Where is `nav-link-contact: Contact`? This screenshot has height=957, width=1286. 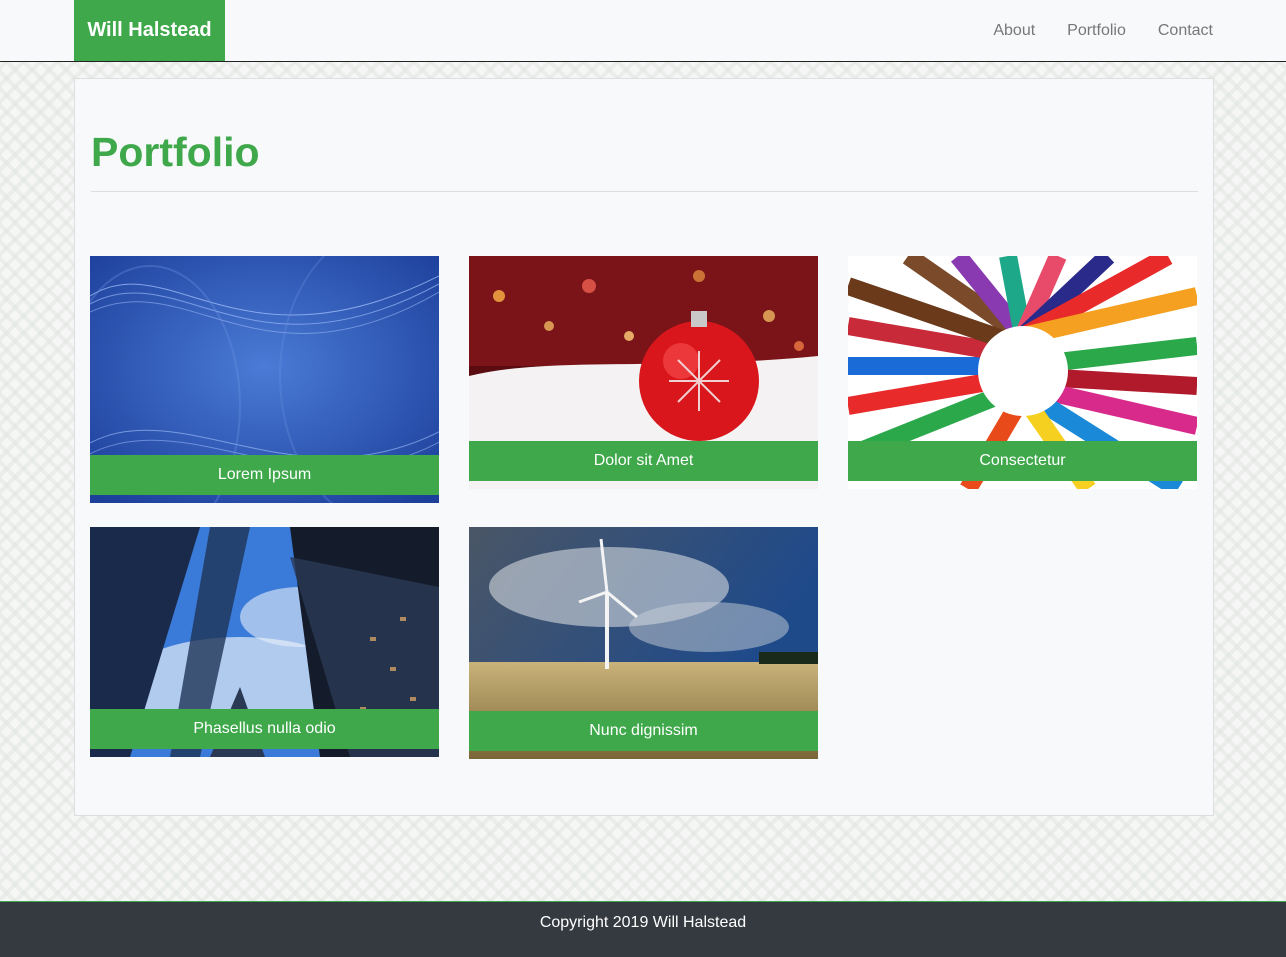
nav-link-contact: Contact is located at coordinates (1185, 31).